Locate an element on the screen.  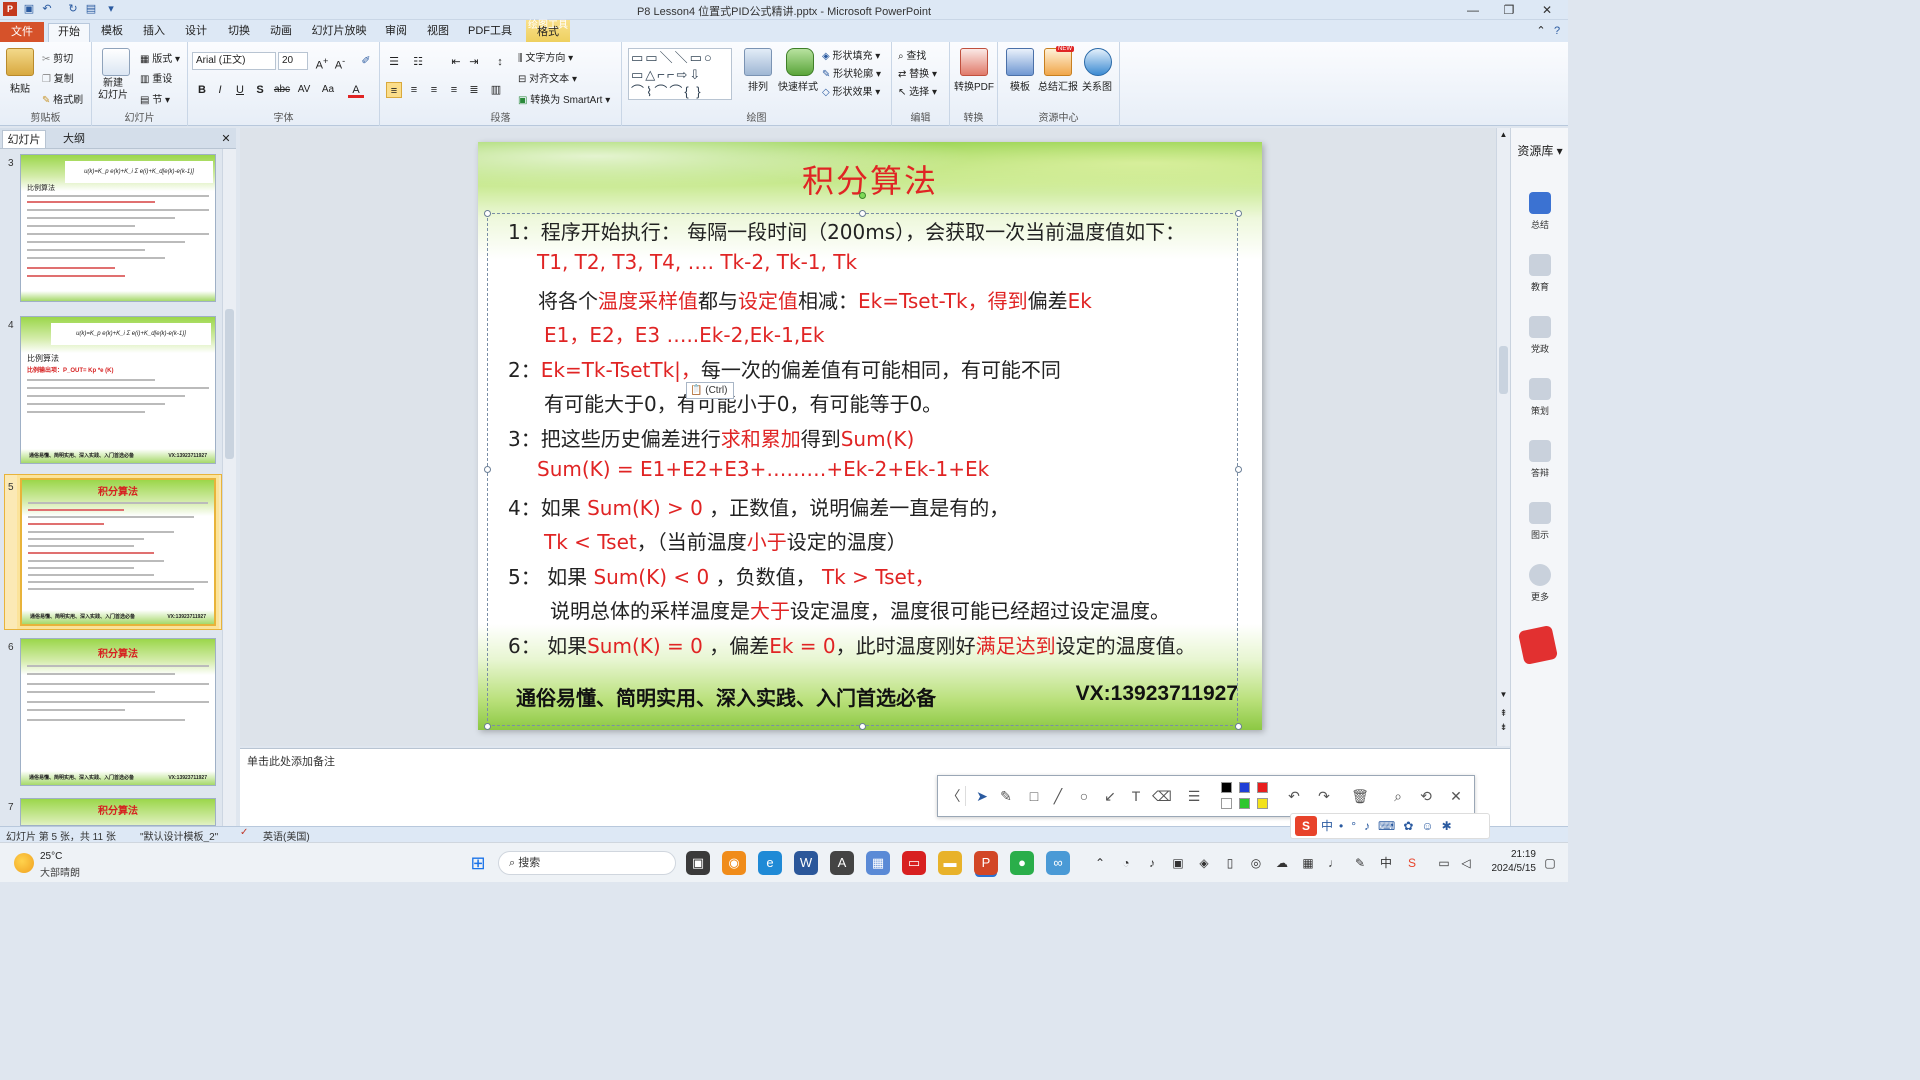
video-app-icon: ▭ is located at coordinates (914, 863).